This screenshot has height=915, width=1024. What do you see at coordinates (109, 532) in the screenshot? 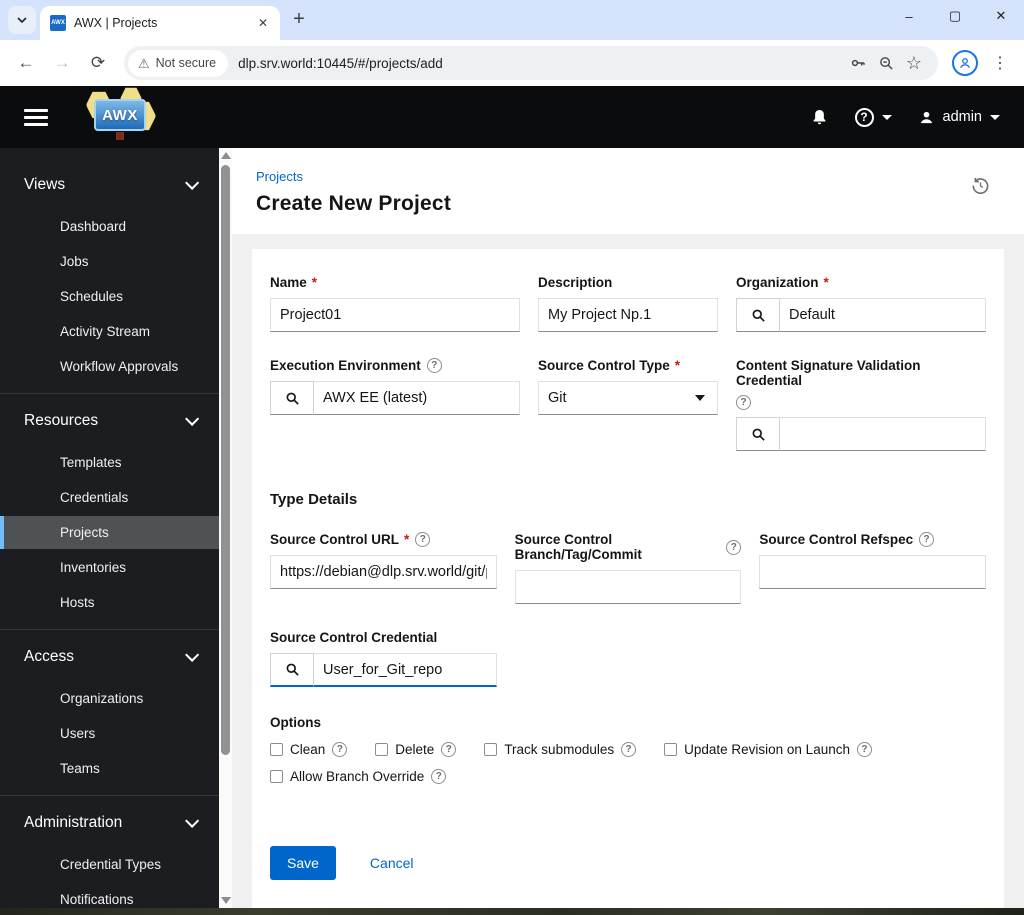
I see `sidebar-item-projects: Projects` at bounding box center [109, 532].